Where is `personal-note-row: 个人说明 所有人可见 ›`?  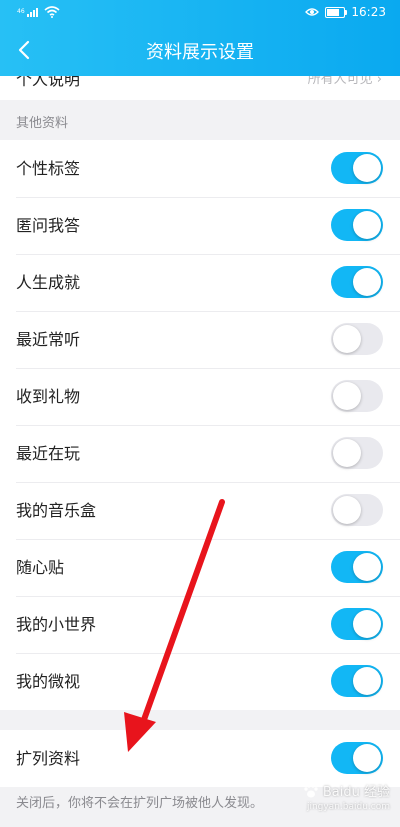 personal-note-row: 个人说明 所有人可见 › is located at coordinates (200, 88).